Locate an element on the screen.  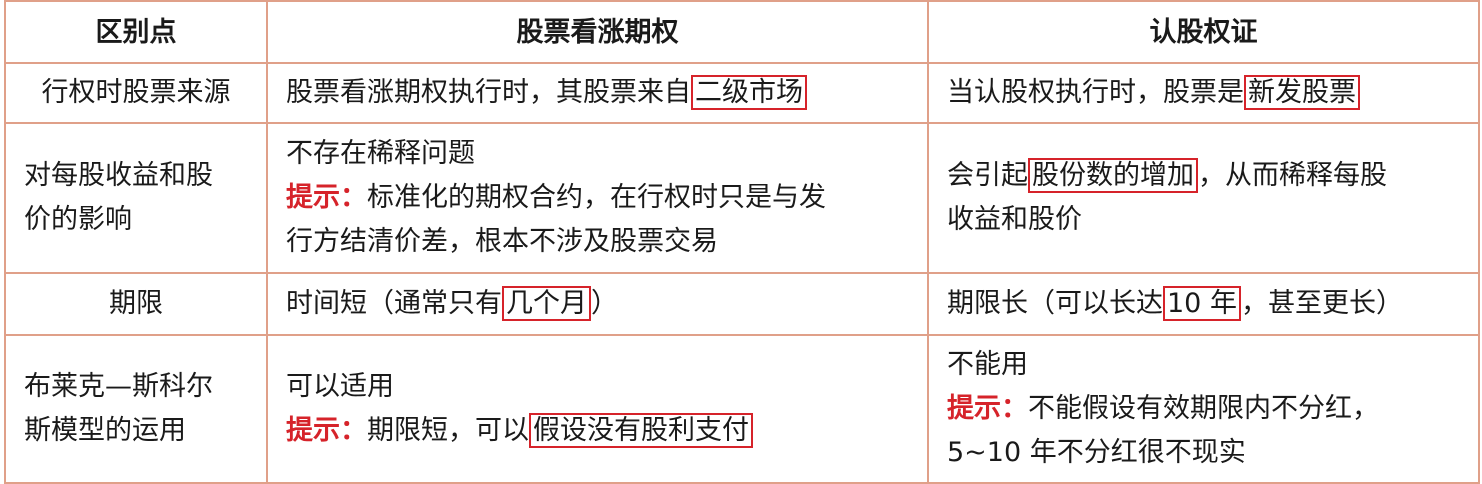
header-row: 区别点 股票看涨期权 认股权证 is located at coordinates (742, 32).